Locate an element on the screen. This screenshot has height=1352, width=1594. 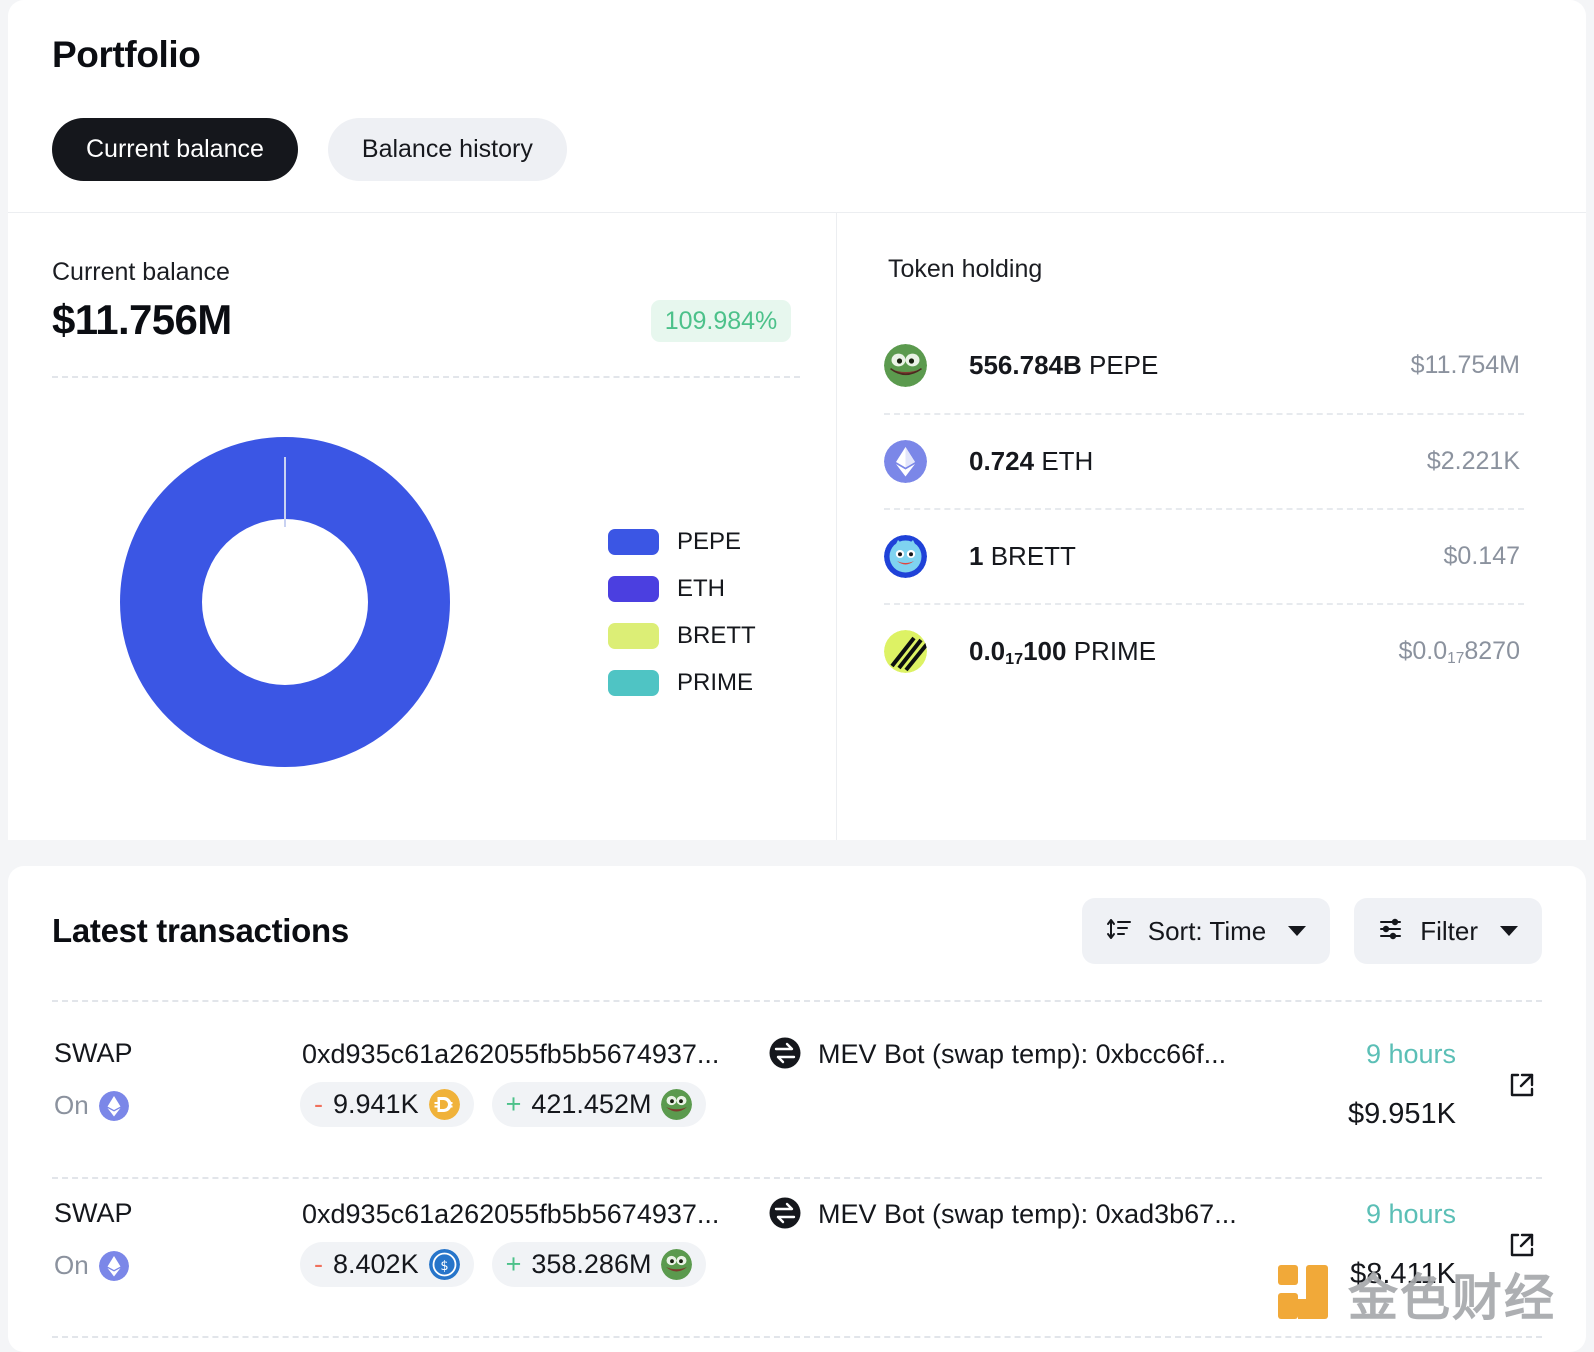
tx-in-amount-1: 421.452M is located at coordinates (591, 1104).